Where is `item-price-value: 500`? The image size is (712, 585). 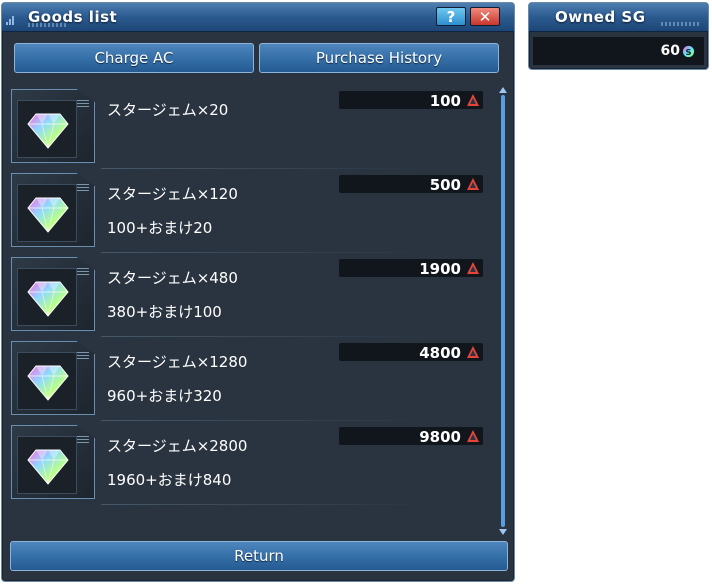 item-price-value: 500 is located at coordinates (445, 185).